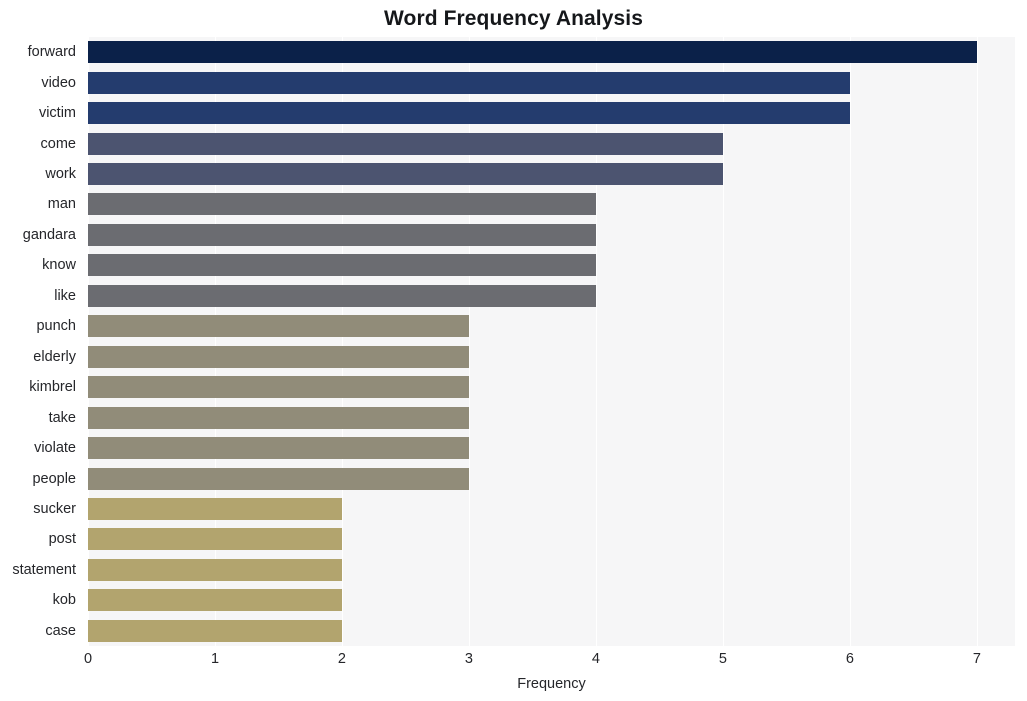 Image resolution: width=1027 pixels, height=701 pixels. What do you see at coordinates (49, 235) in the screenshot?
I see `y-tick-label-gandara: gandara` at bounding box center [49, 235].